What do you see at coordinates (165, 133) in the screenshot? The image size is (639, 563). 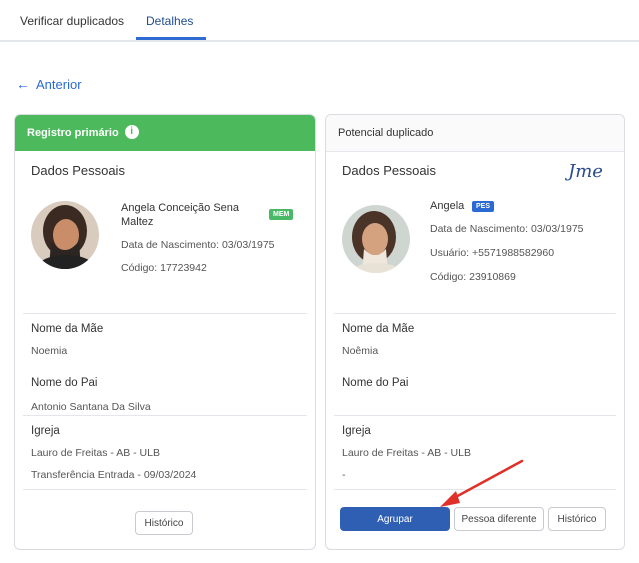 I see `primary-record-header: Registro primário i` at bounding box center [165, 133].